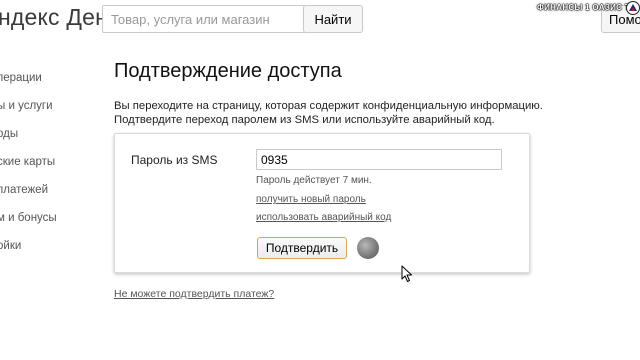 The height and width of the screenshot is (360, 640). Describe the element at coordinates (26, 106) in the screenshot. I see `sidebar-item-goods-services: ы и услуги` at that location.